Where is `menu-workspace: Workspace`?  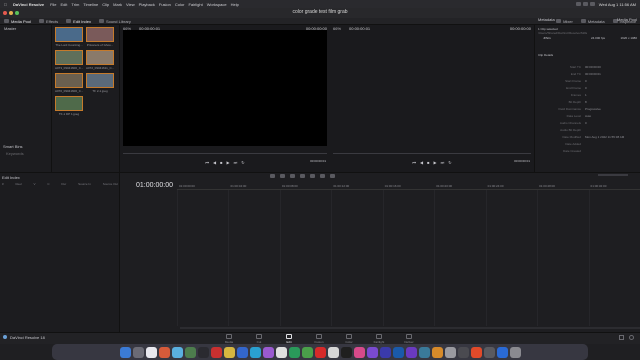 menu-workspace: Workspace is located at coordinates (217, 4).